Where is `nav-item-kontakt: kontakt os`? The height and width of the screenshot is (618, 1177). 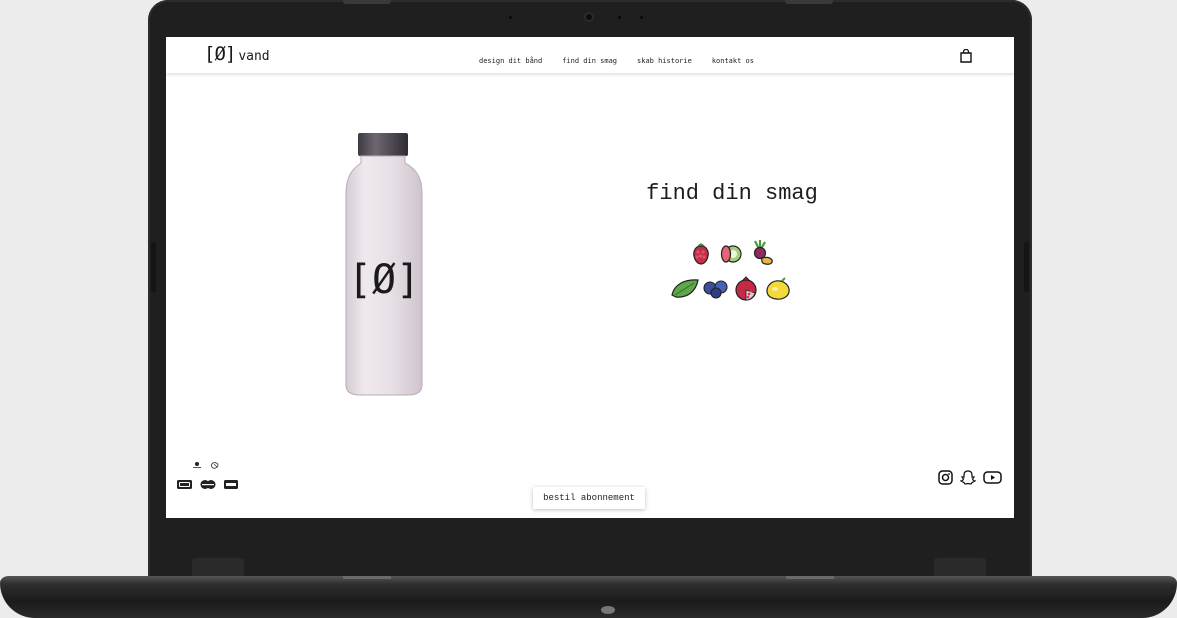 nav-item-kontakt: kontakt os is located at coordinates (733, 61).